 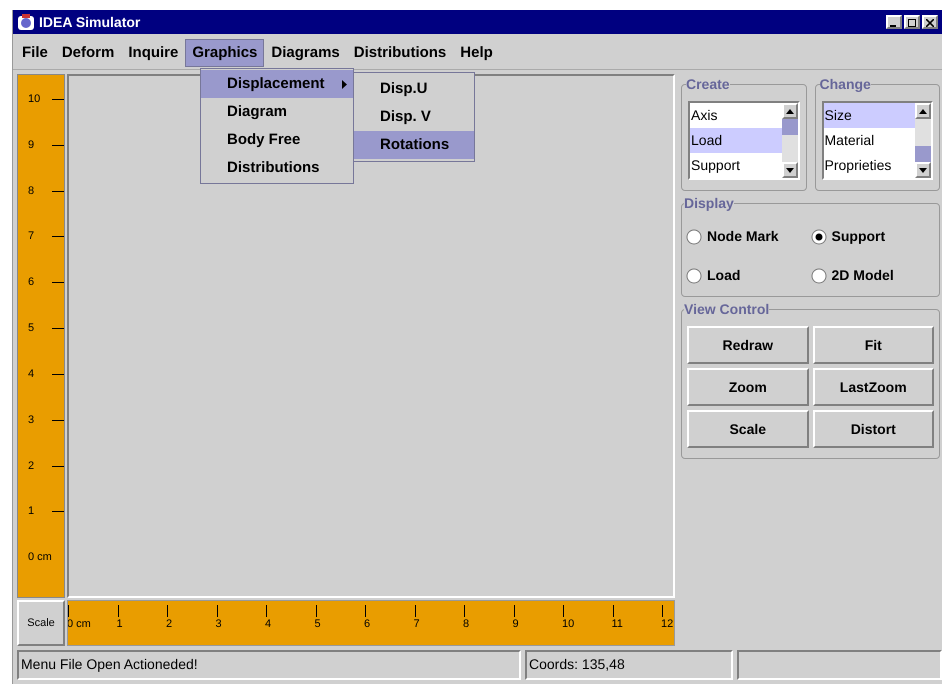 I want to click on minimize-button, so click(x=894, y=22).